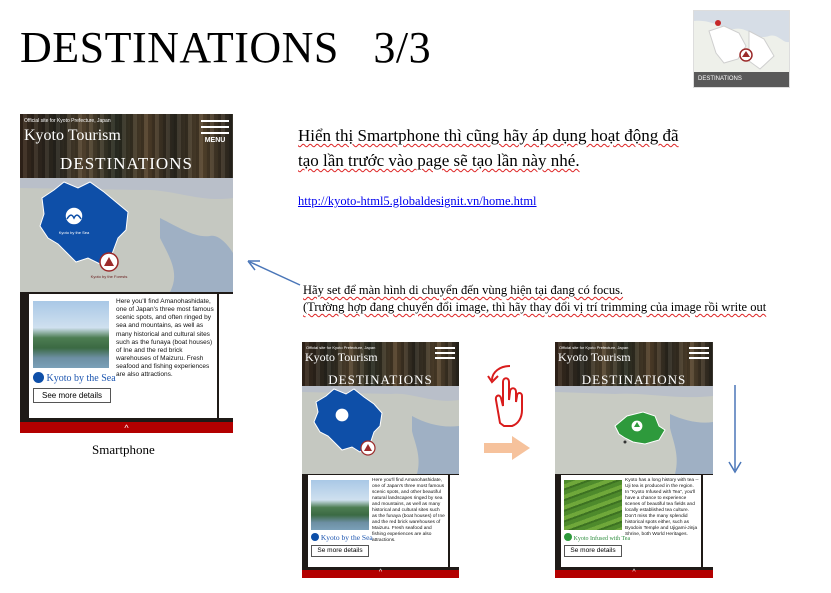  Describe the element at coordinates (507, 448) in the screenshot. I see `right-arrow-icon` at that location.